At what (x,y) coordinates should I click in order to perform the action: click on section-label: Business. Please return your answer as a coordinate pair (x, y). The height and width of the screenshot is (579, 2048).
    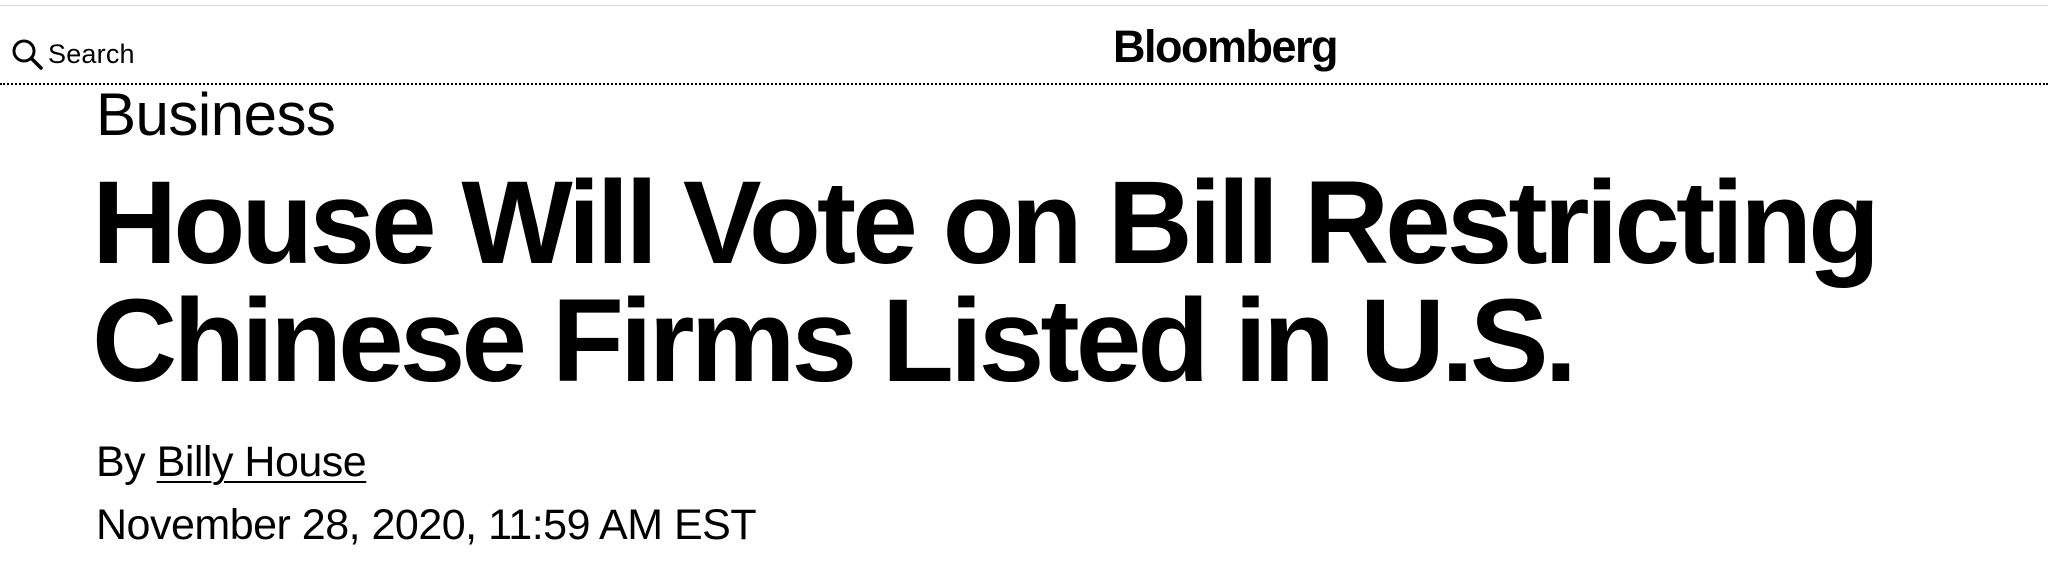
    Looking at the image, I should click on (216, 115).